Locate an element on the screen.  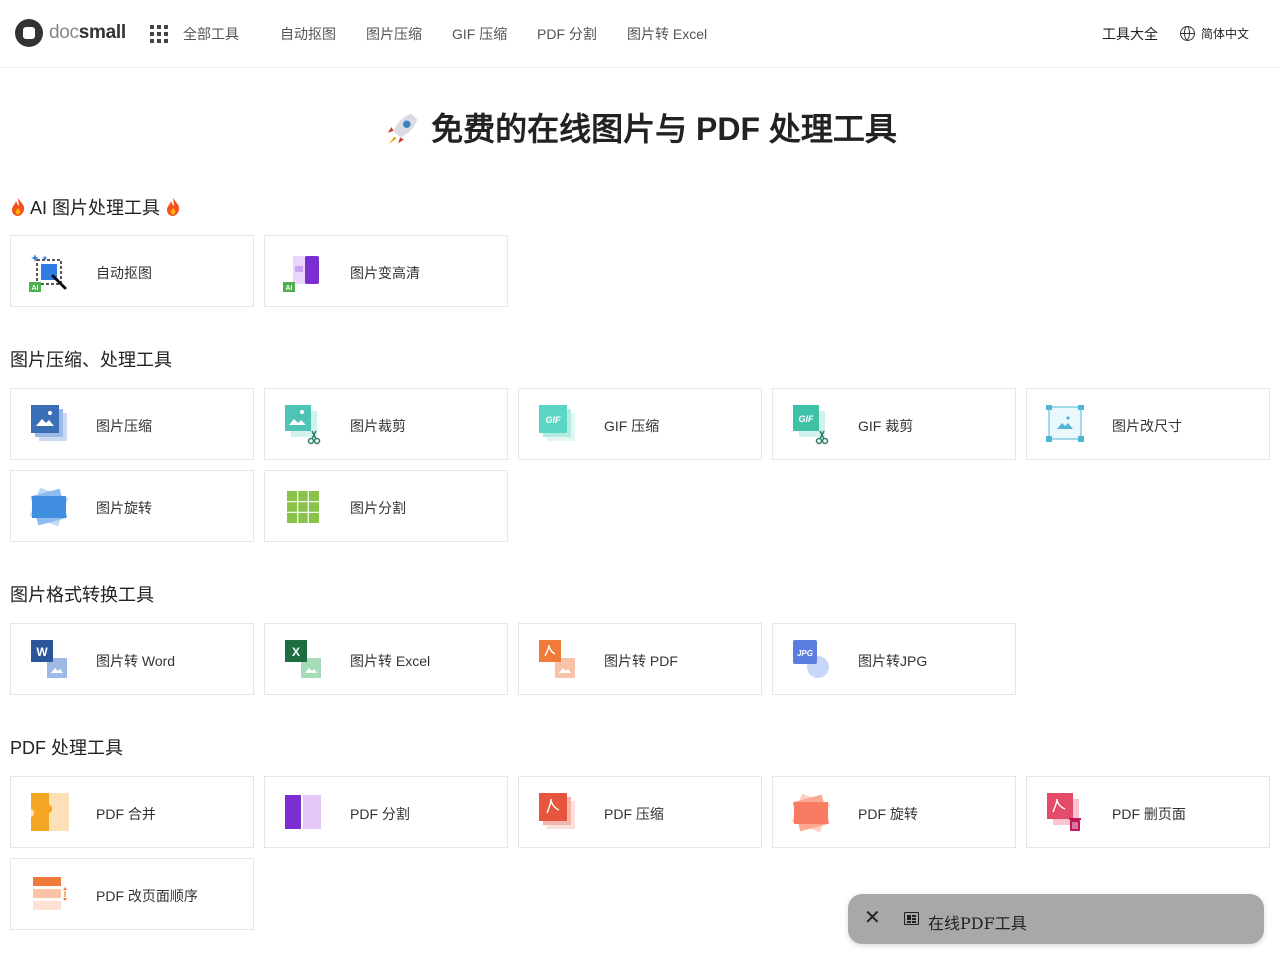
tool-card-label: 图片转 Word is located at coordinates (136, 661).